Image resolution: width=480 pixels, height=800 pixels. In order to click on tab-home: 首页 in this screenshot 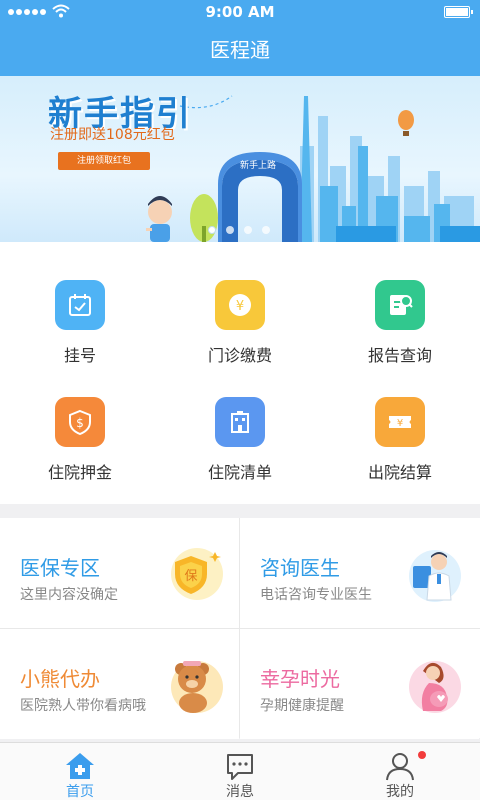, I will do `click(80, 771)`.